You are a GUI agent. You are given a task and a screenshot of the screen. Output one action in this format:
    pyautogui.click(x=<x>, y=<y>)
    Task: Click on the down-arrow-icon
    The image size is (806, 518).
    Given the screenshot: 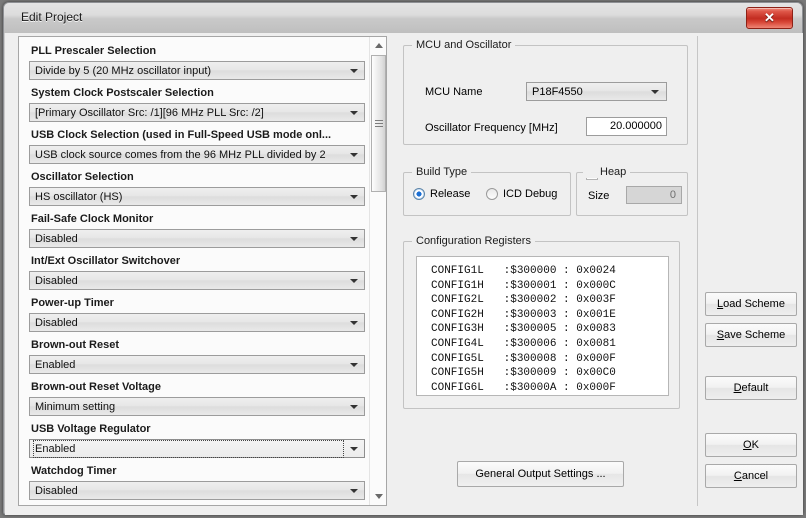 What is the action you would take?
    pyautogui.click(x=379, y=496)
    